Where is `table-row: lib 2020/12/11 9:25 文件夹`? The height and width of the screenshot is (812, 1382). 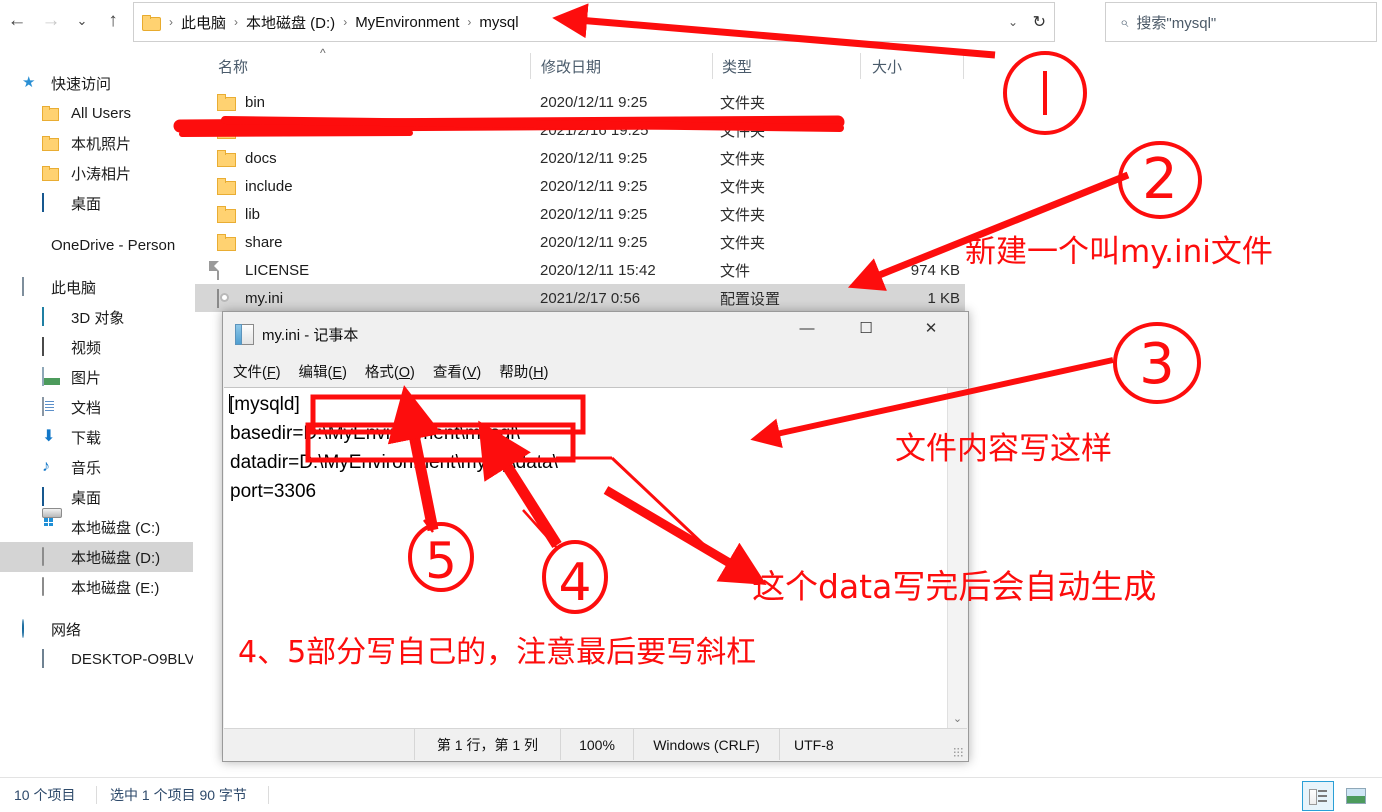
table-row: lib 2020/12/11 9:25 文件夹 is located at coordinates (580, 214).